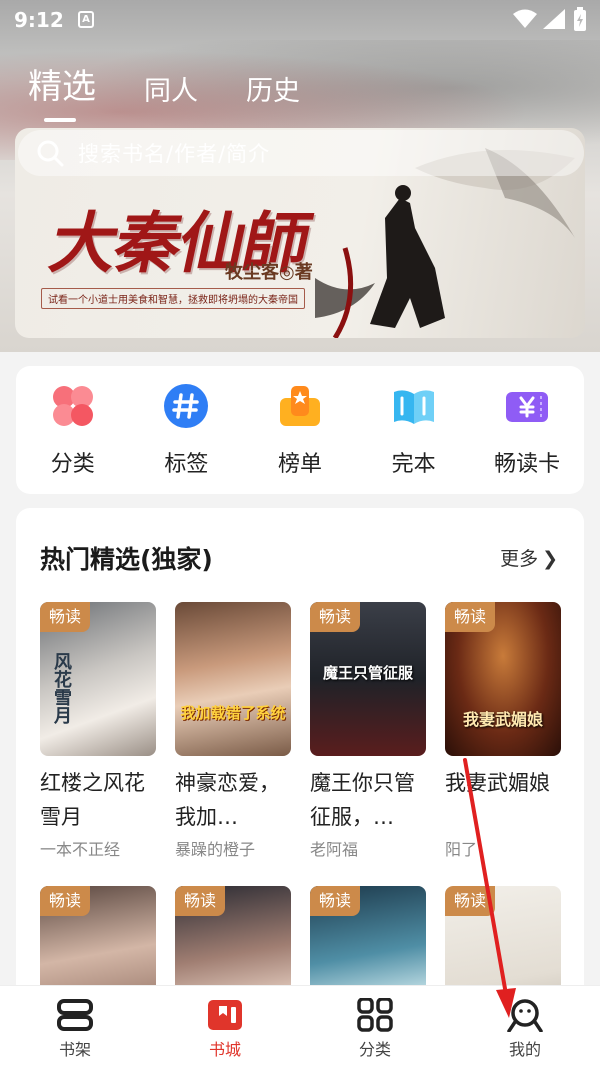  What do you see at coordinates (299, 464) in the screenshot?
I see `entry-ranking-label: 榜单` at bounding box center [299, 464].